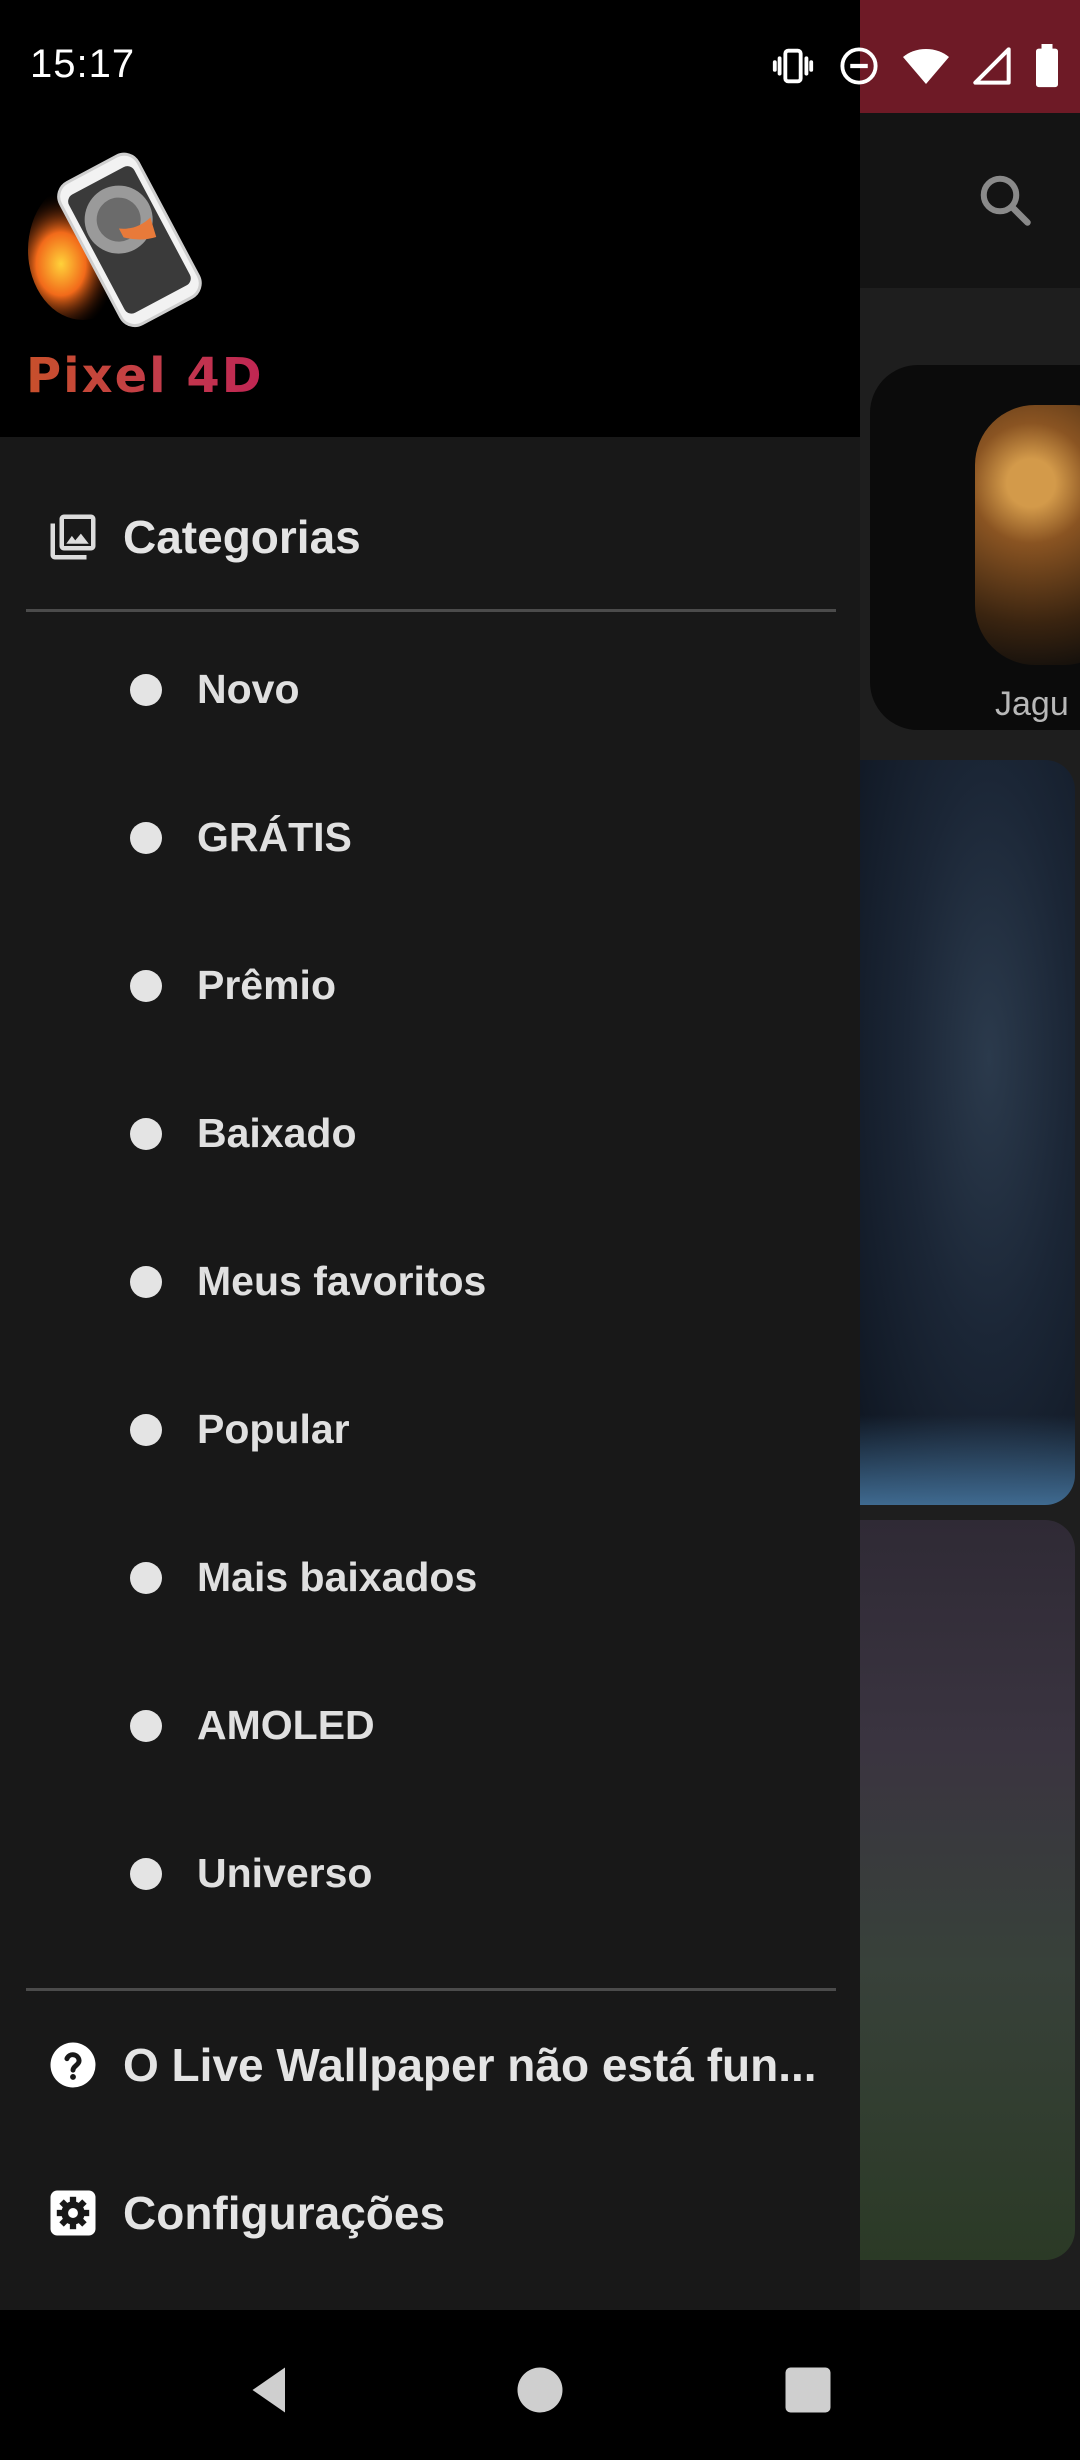  I want to click on category-item-premio: Prêmio, so click(430, 982).